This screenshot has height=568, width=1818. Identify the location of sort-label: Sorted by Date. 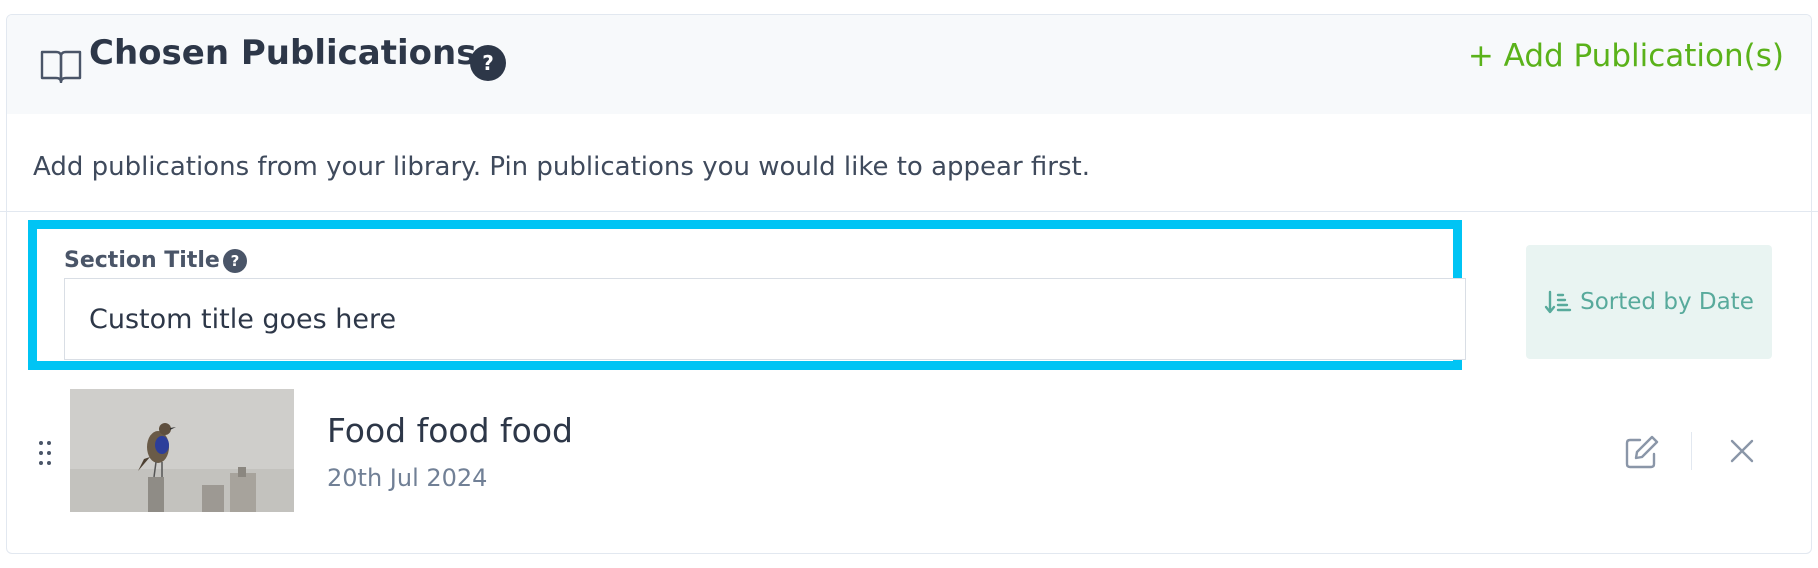
(1667, 302).